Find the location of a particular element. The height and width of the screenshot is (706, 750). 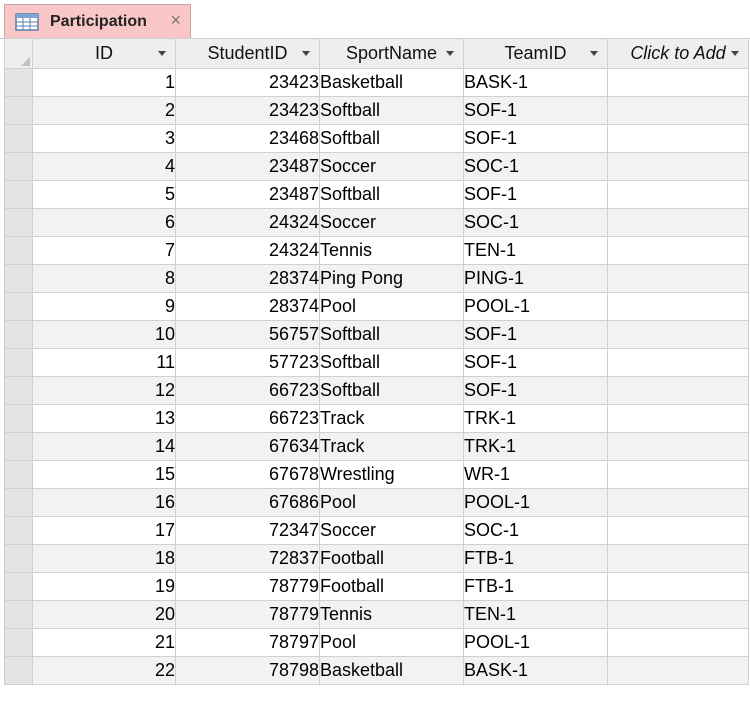

select-all-button is located at coordinates (18, 53).